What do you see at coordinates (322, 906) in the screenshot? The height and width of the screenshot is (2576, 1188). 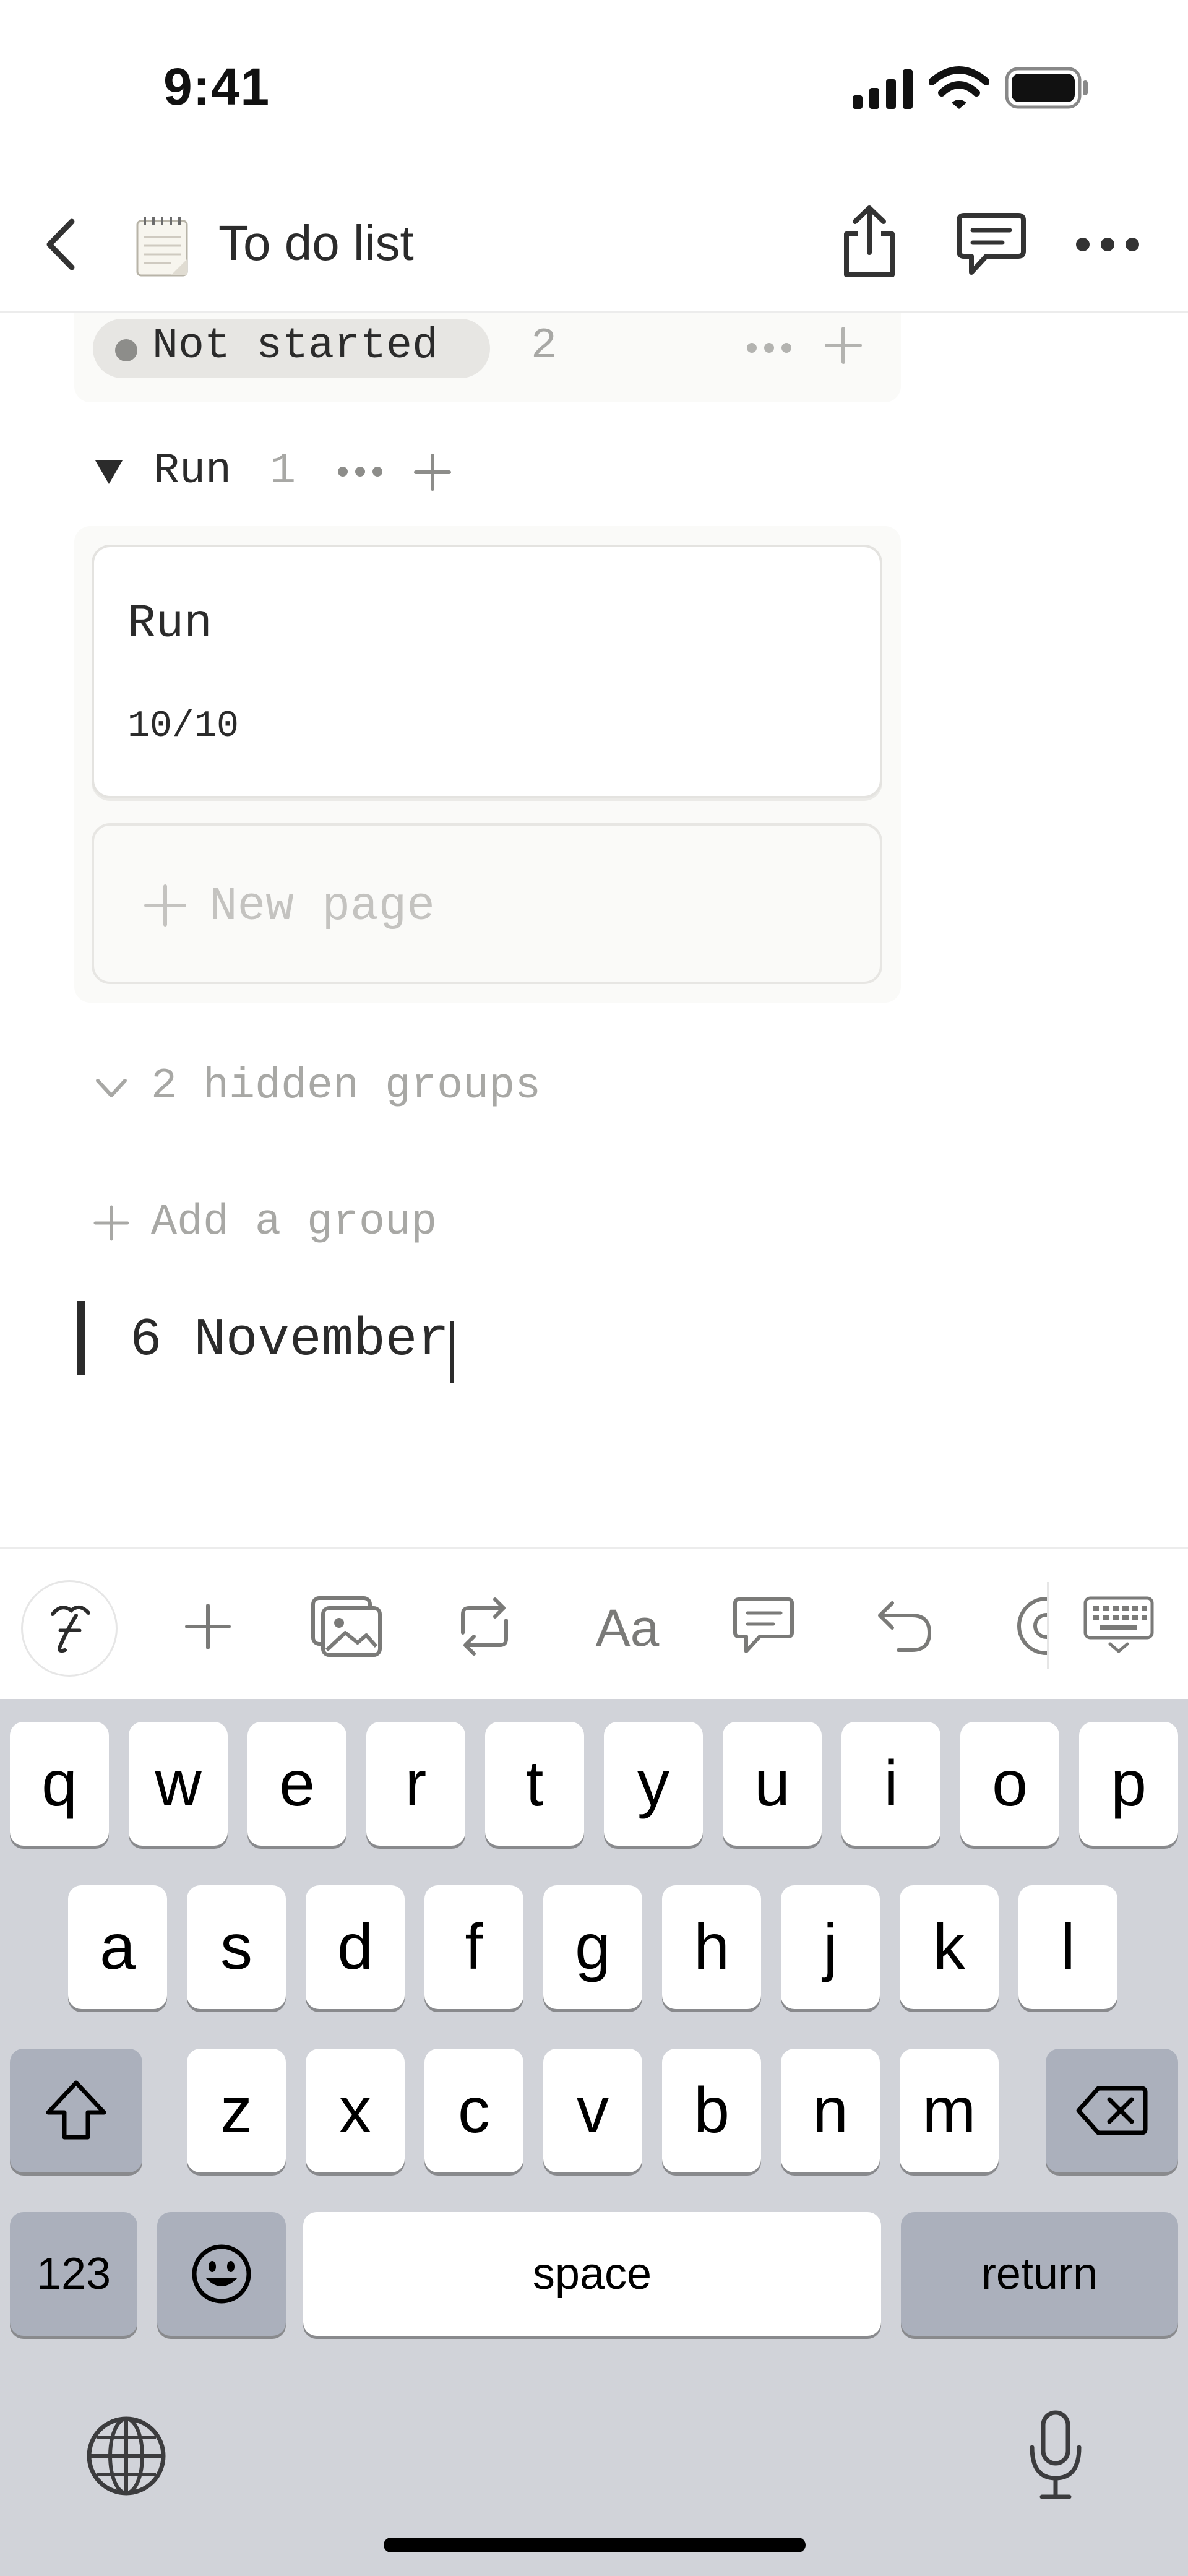 I see `new-page-label: New page` at bounding box center [322, 906].